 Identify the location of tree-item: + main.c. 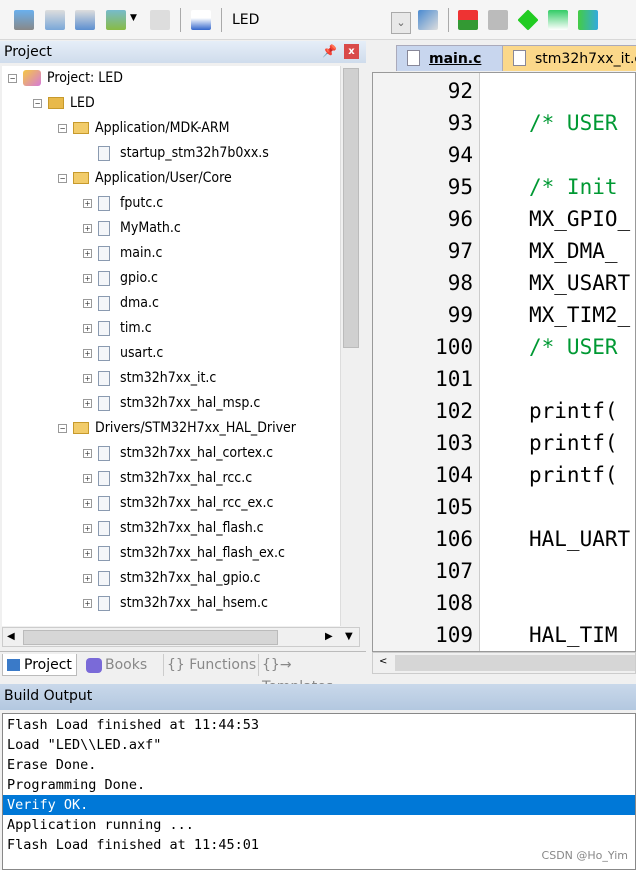
(122, 253).